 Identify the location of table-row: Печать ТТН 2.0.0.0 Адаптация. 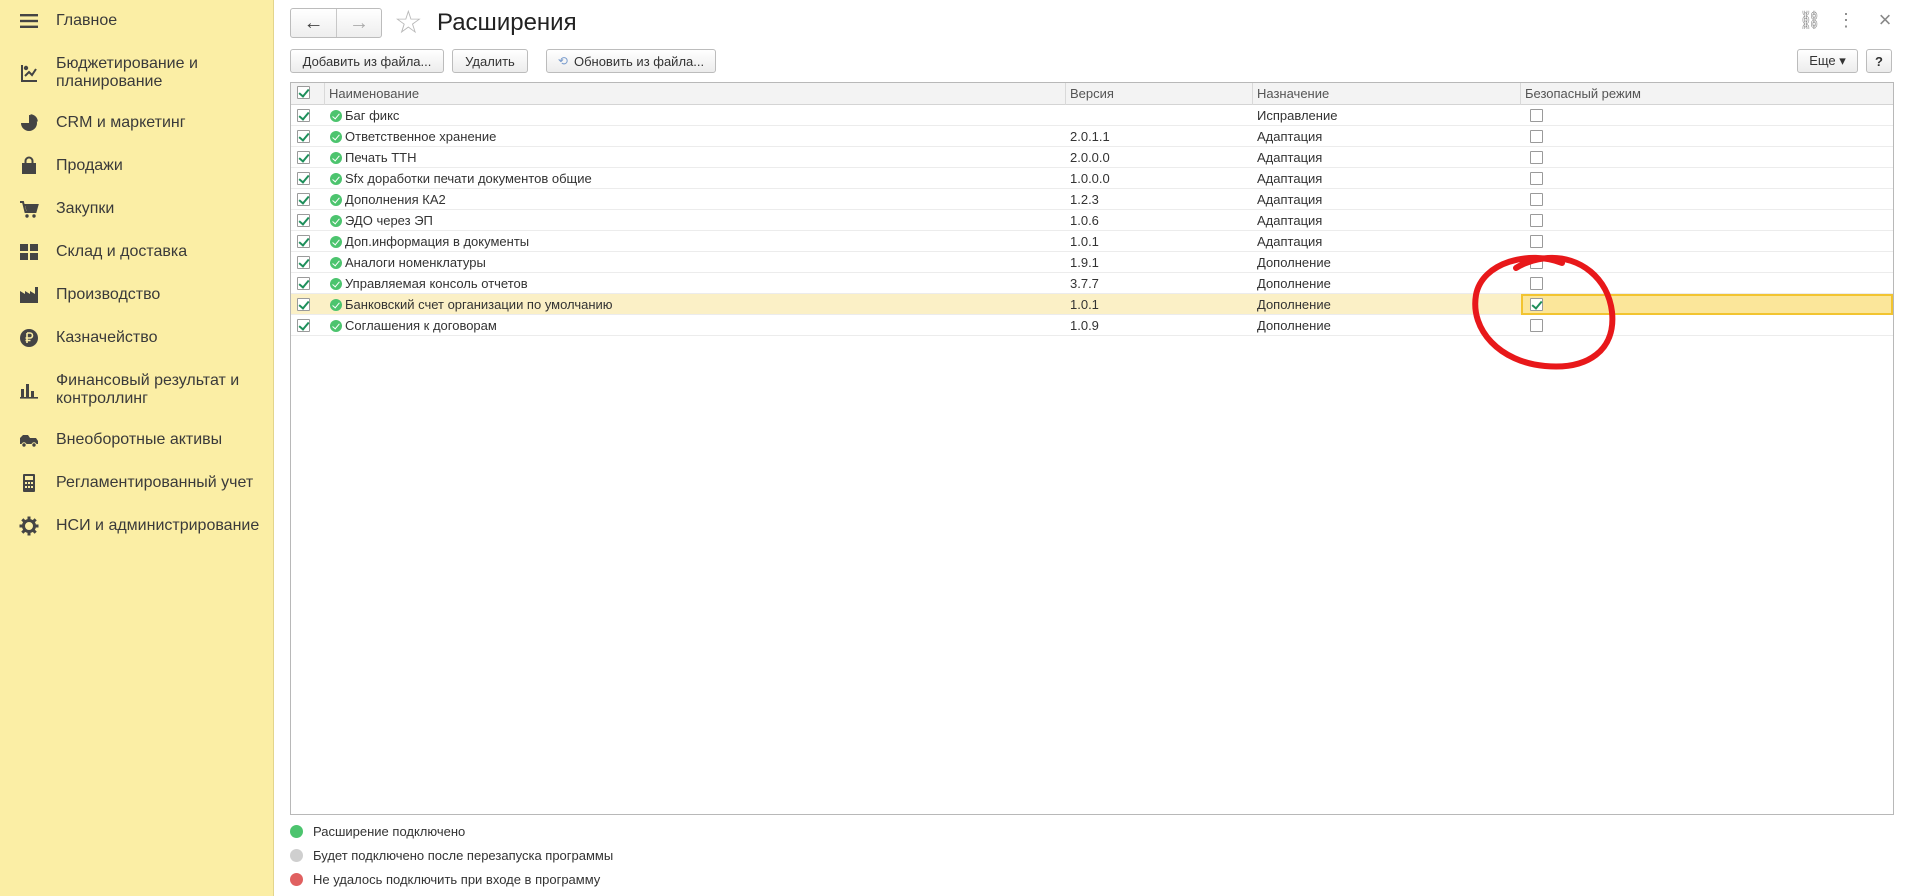
(1092, 157).